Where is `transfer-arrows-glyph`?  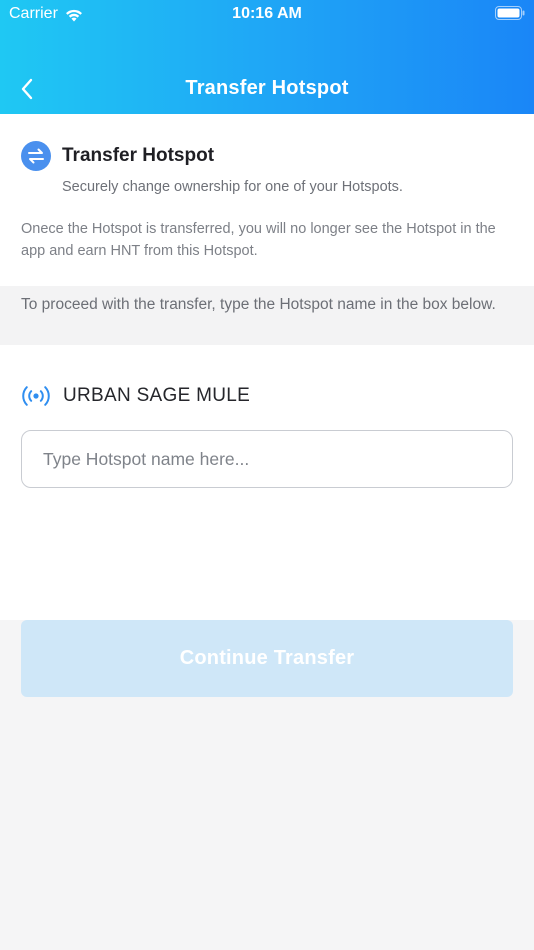
transfer-arrows-glyph is located at coordinates (36, 156).